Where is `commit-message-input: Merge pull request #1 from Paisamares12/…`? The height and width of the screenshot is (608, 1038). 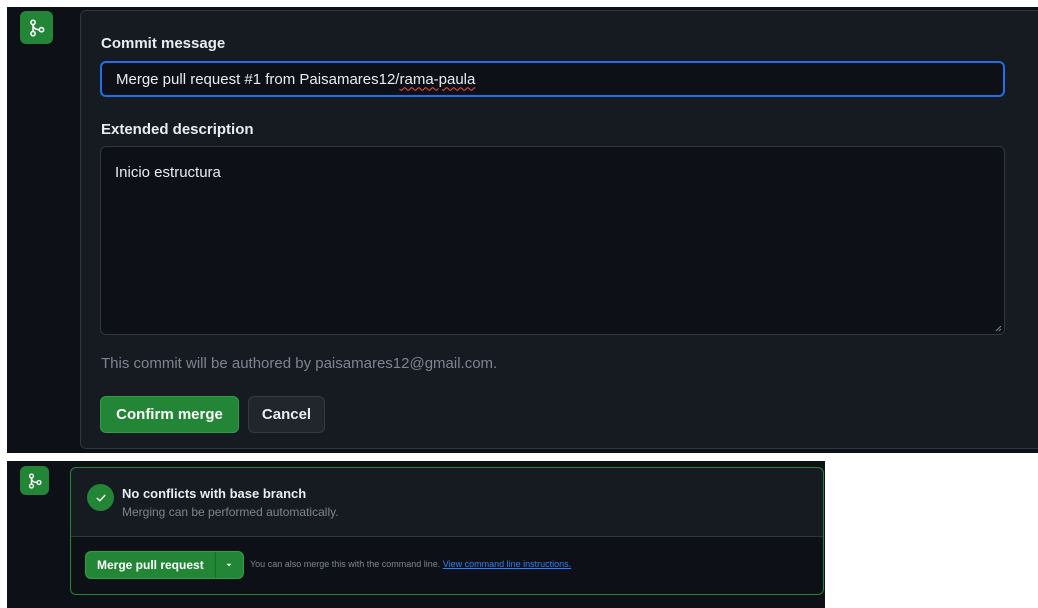 commit-message-input: Merge pull request #1 from Paisamares12/… is located at coordinates (552, 79).